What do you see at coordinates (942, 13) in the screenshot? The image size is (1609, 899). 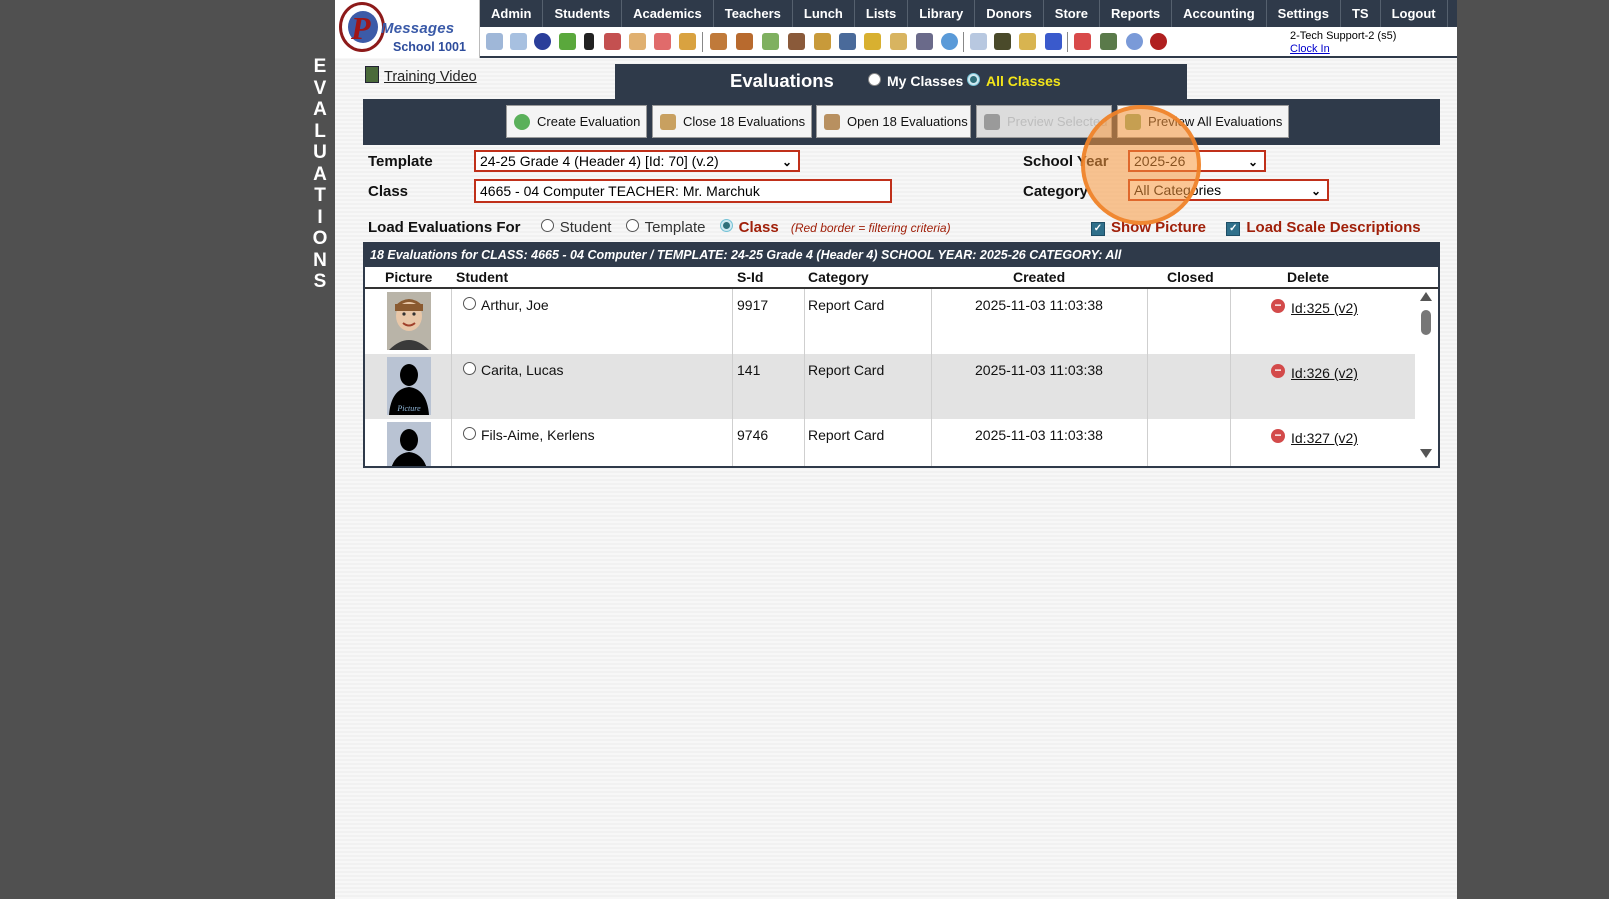 I see `nav-library: Library` at bounding box center [942, 13].